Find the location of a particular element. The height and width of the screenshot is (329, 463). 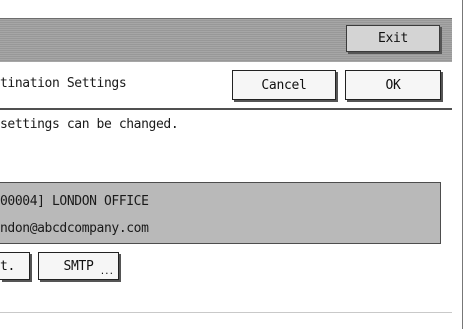

page-title: tination Settings is located at coordinates (63, 83).